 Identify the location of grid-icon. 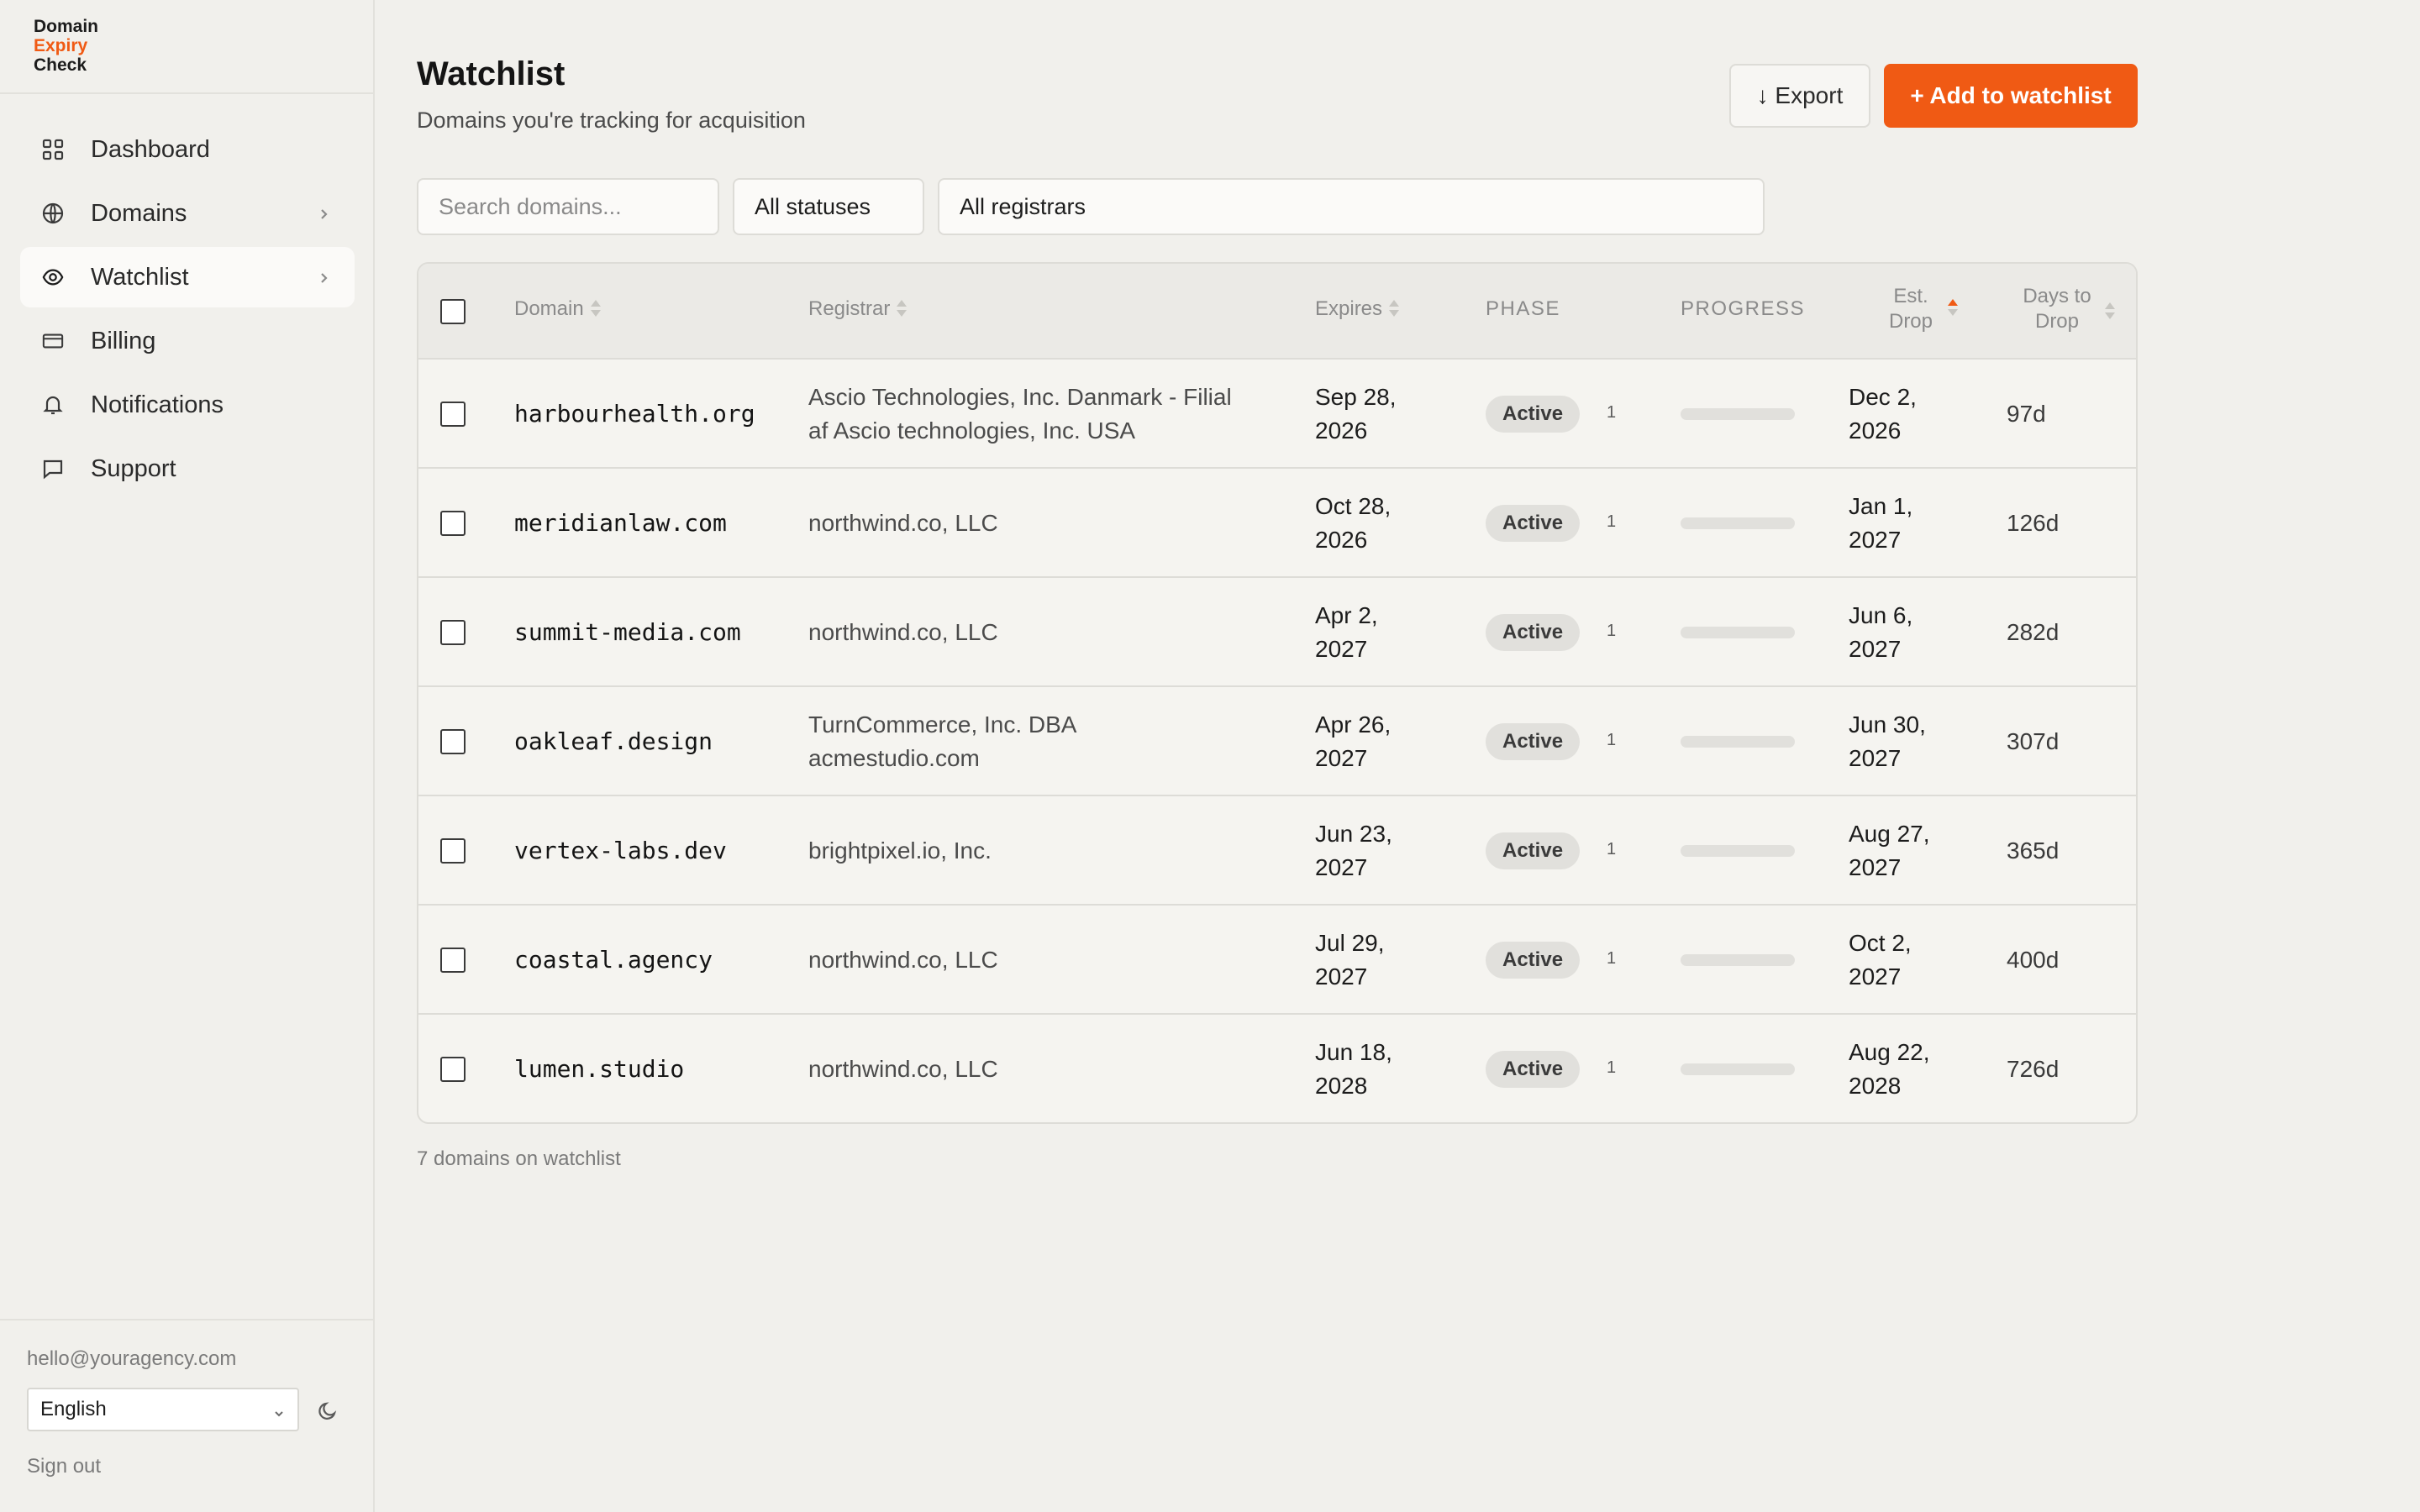
(53, 149).